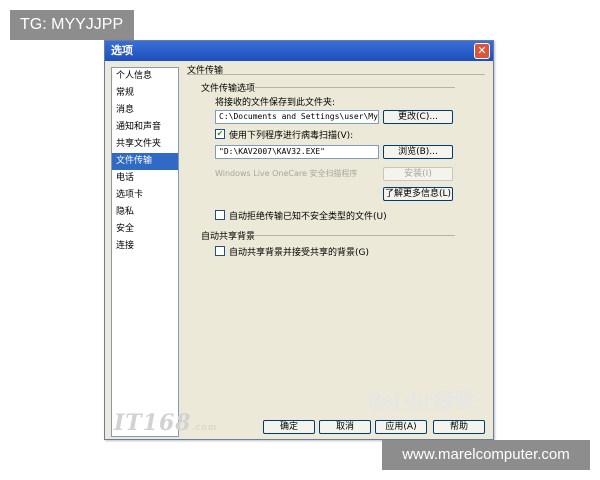  I want to click on reject-unsafe-checkbox, so click(220, 215).